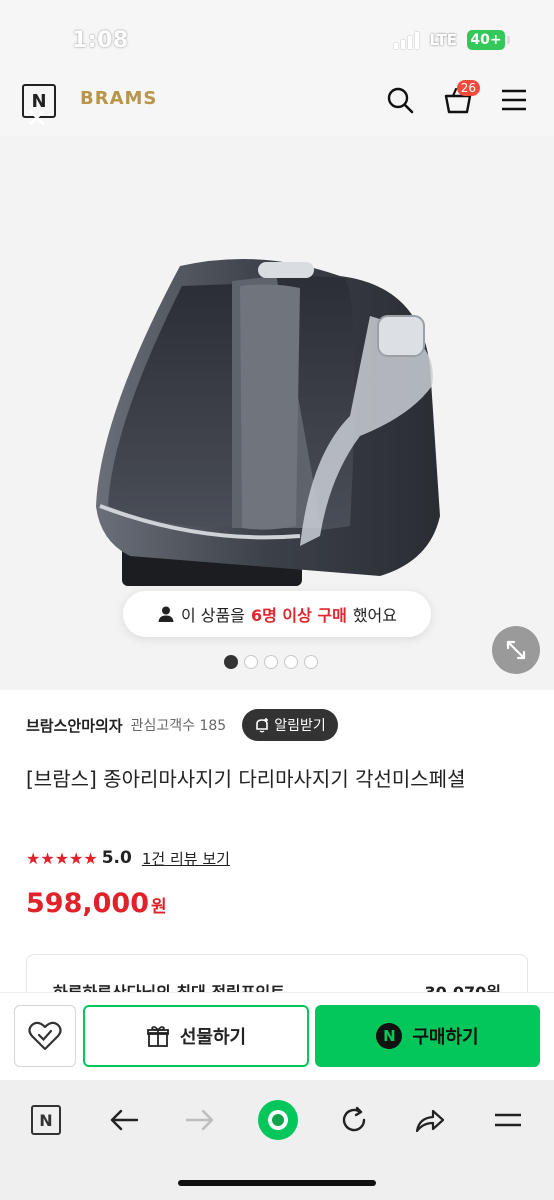 The image size is (554, 1200). Describe the element at coordinates (37, 119) in the screenshot. I see `close-icon: ✕` at that location.